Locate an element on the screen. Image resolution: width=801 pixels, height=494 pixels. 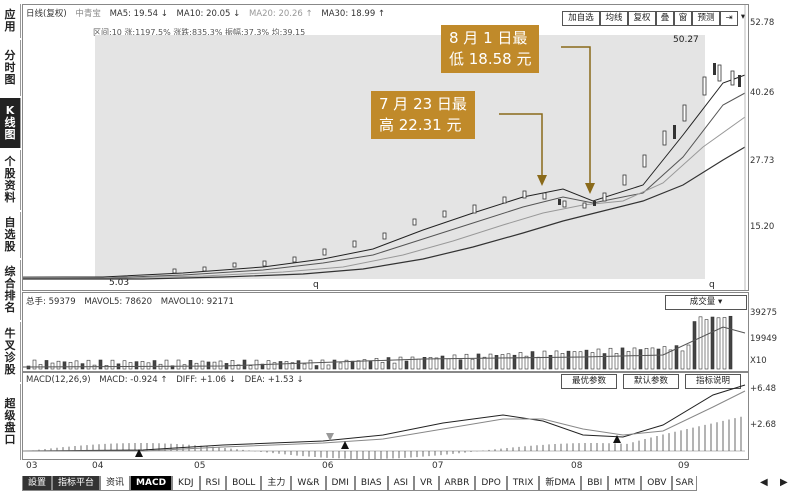
sidebar-item-label: 超级盘口 is located at coordinates (10, 421).